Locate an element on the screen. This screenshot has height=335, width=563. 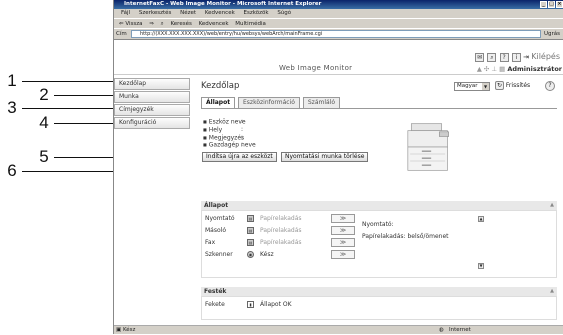
toner-section-header: Festék ▲ is located at coordinates (379, 291).